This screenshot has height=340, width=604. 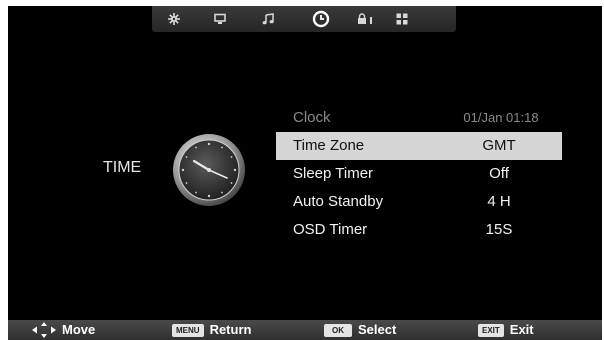 I want to click on exit-hint-label: Exit, so click(x=521, y=329).